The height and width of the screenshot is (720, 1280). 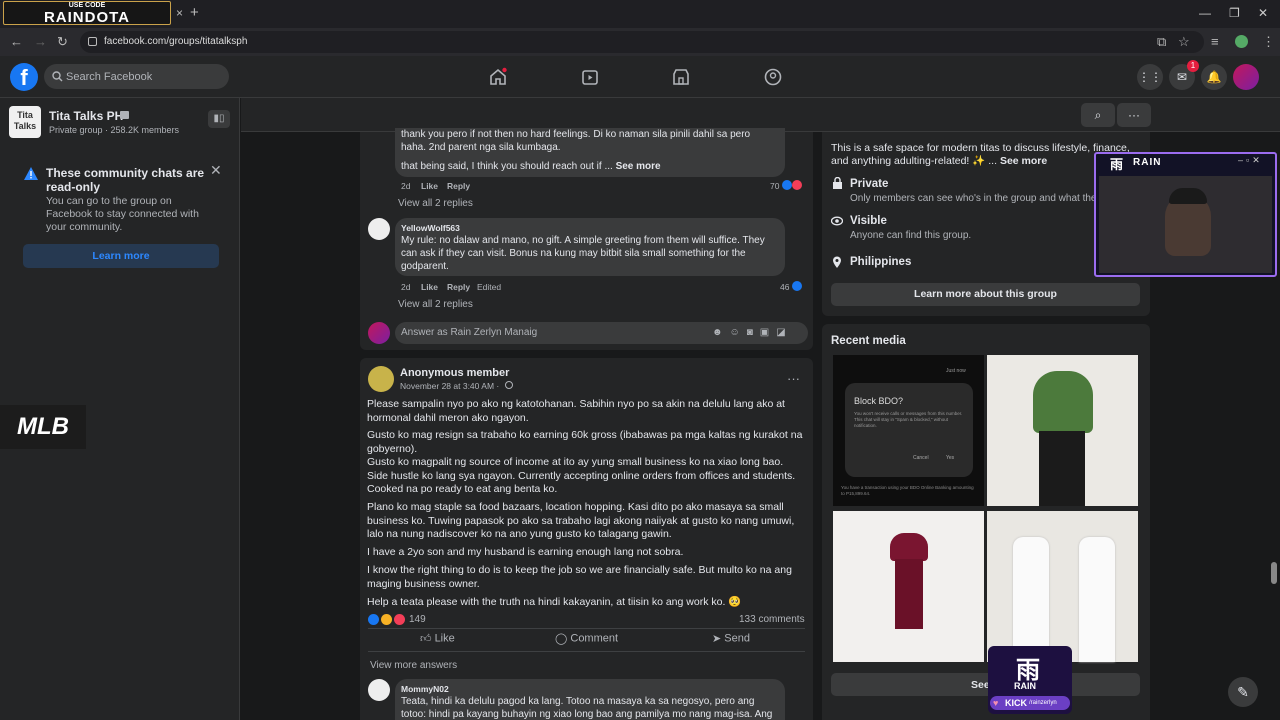 I want to click on visibility-title: Visible, so click(x=868, y=221).